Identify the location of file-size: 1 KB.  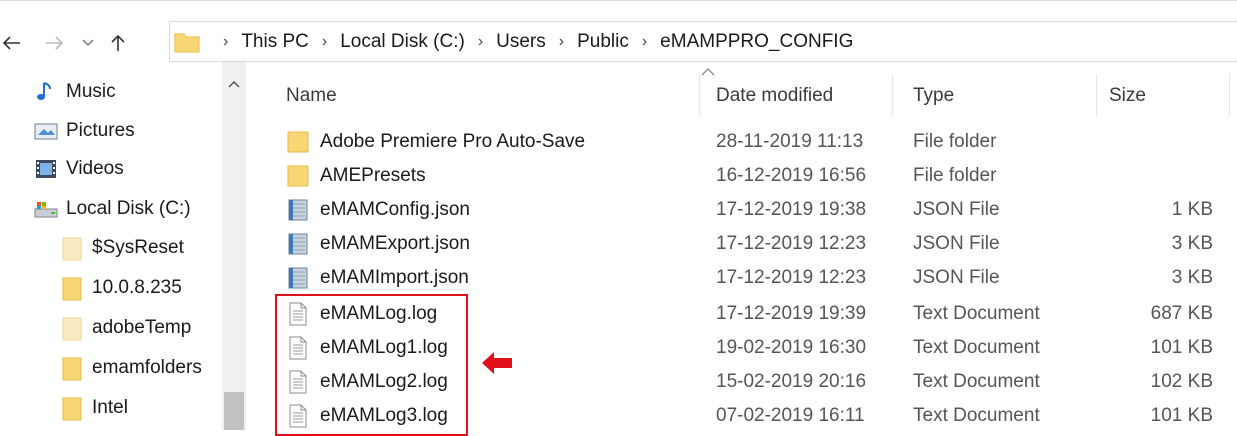
(1192, 209).